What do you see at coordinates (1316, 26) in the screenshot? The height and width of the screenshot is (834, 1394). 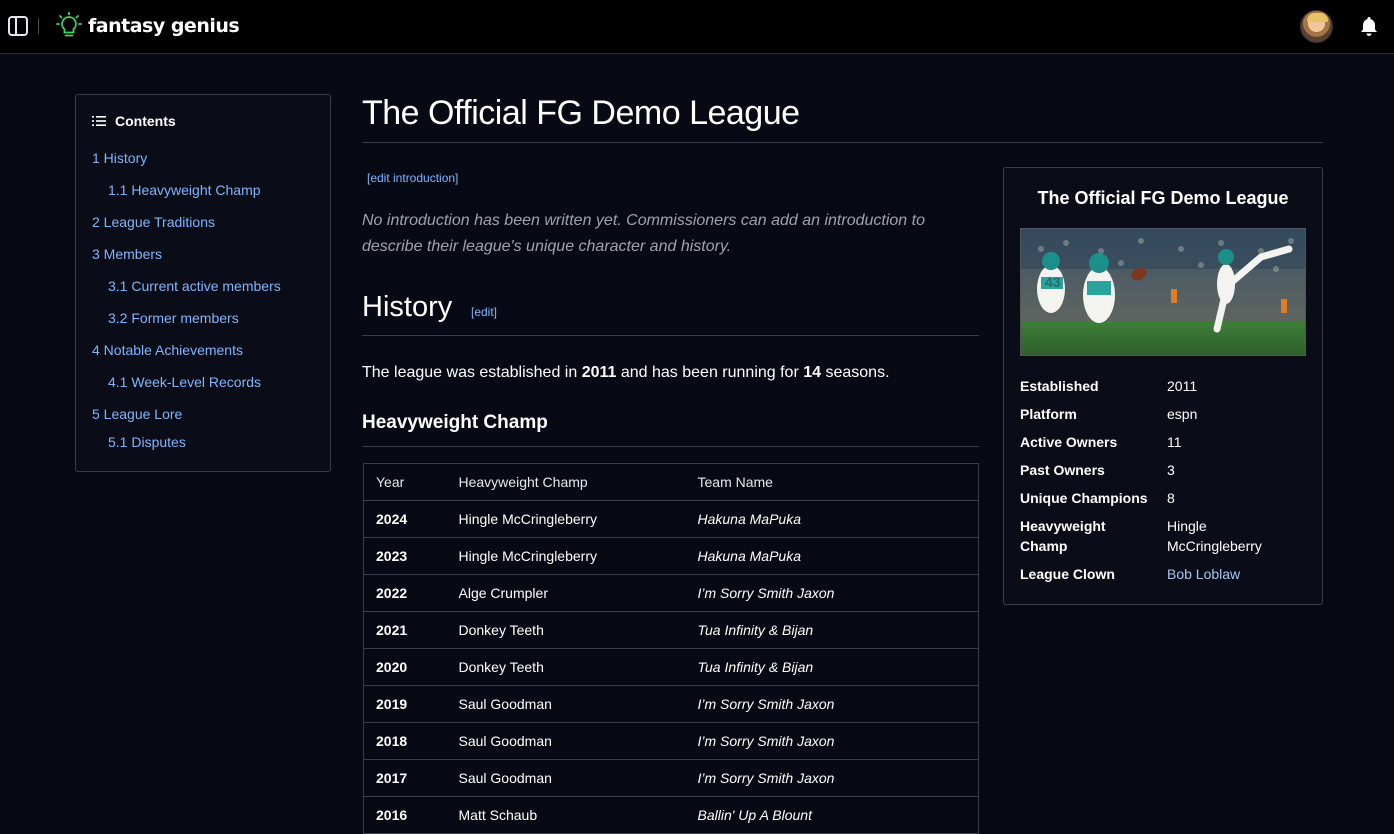 I see `avatar` at bounding box center [1316, 26].